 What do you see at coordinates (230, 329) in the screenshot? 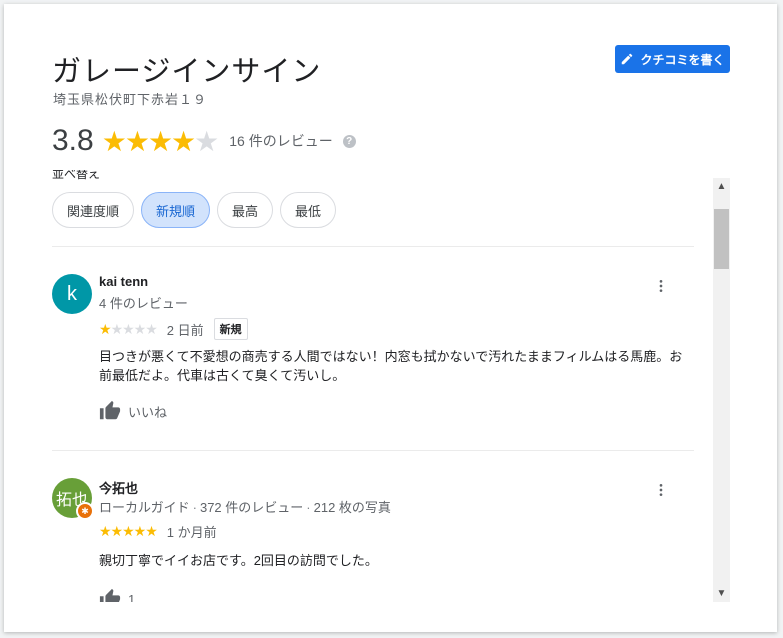
I see `new-badge: 新規` at bounding box center [230, 329].